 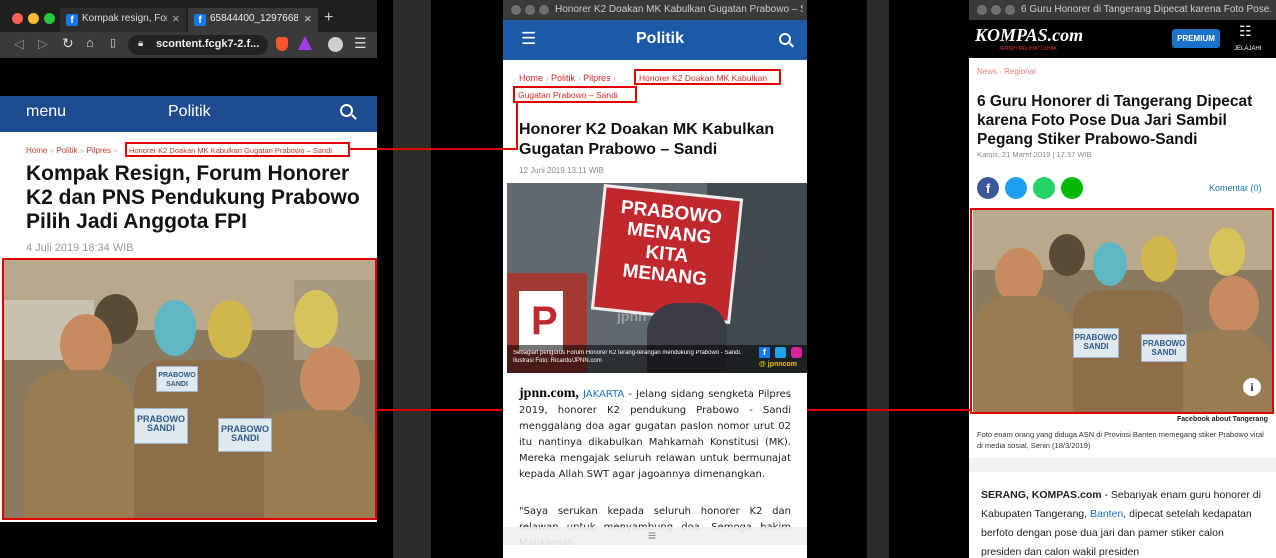 I want to click on browser-toolbar: ◁ ▷ ↻ ⌂ ▯ 🔒︎ scontent.fcgk7-2.f... ☰, so click(x=188, y=45).